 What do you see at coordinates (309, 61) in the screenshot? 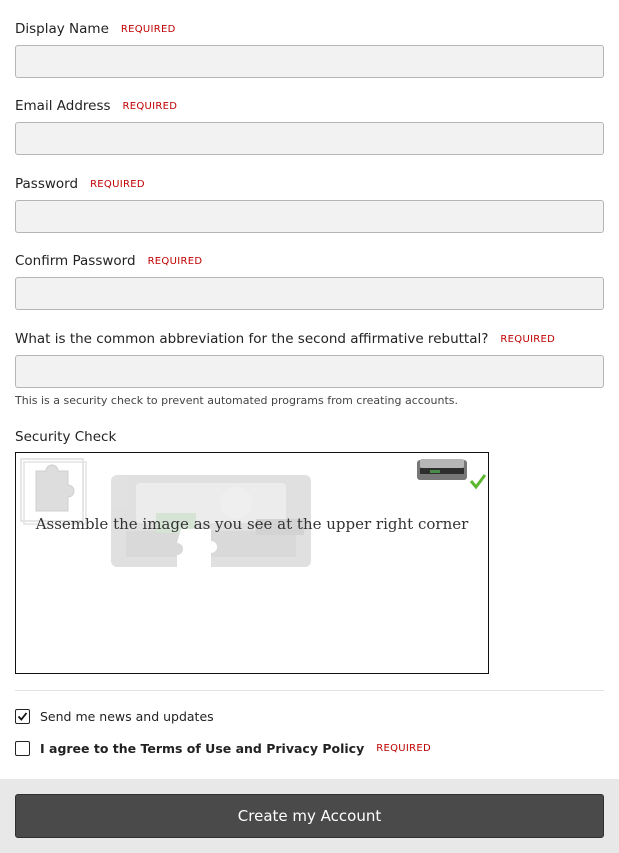
I see `display-name-input` at bounding box center [309, 61].